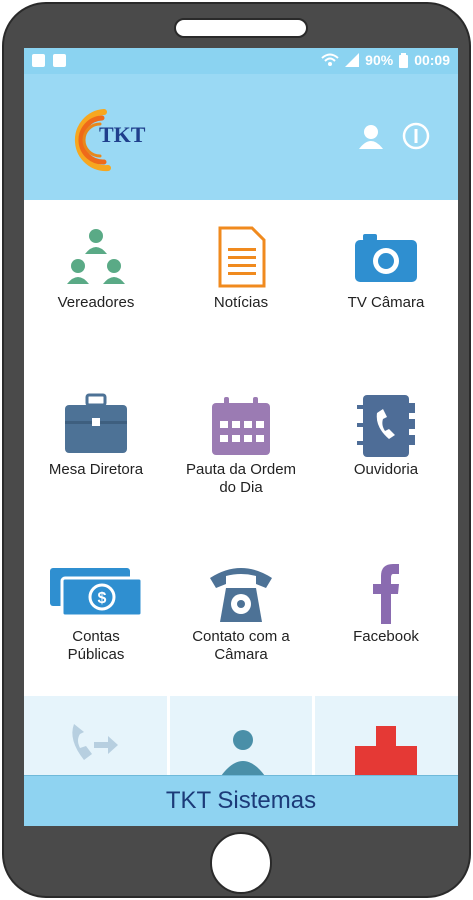 Image resolution: width=473 pixels, height=900 pixels. Describe the element at coordinates (96, 426) in the screenshot. I see `briefcase-icon` at that location.